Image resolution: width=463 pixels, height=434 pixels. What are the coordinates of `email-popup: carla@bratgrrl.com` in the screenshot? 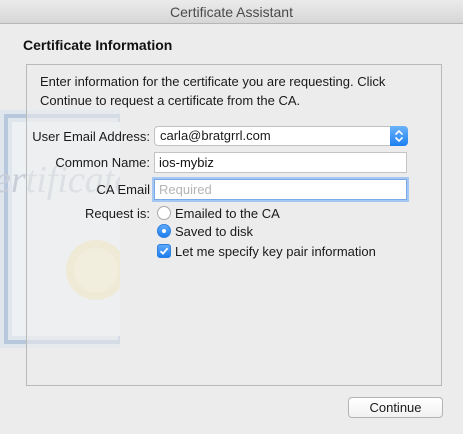 It's located at (281, 136).